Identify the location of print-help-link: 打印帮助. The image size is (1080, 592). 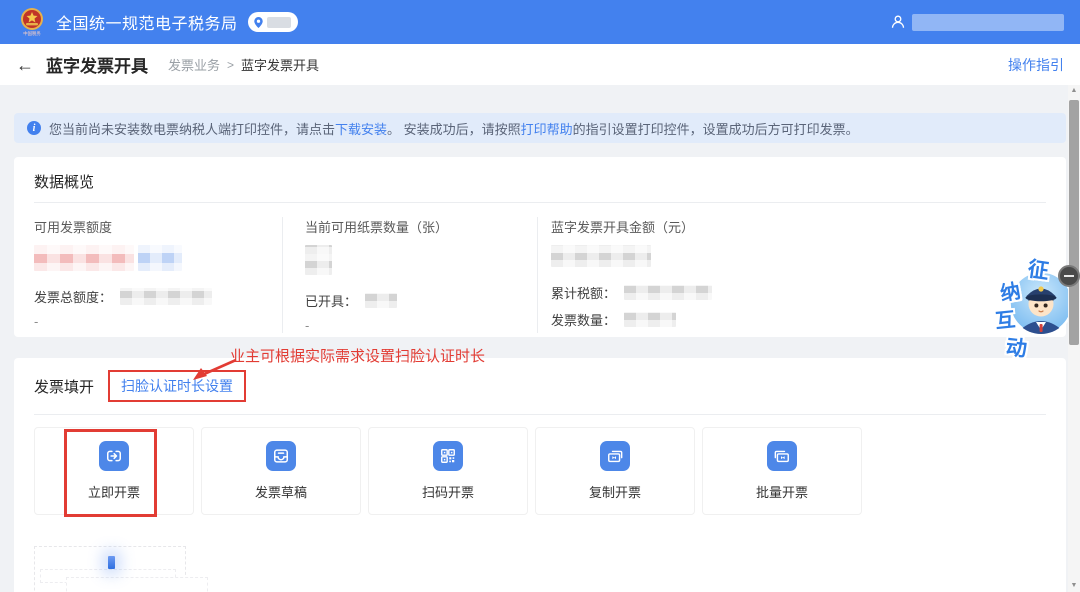
(547, 128).